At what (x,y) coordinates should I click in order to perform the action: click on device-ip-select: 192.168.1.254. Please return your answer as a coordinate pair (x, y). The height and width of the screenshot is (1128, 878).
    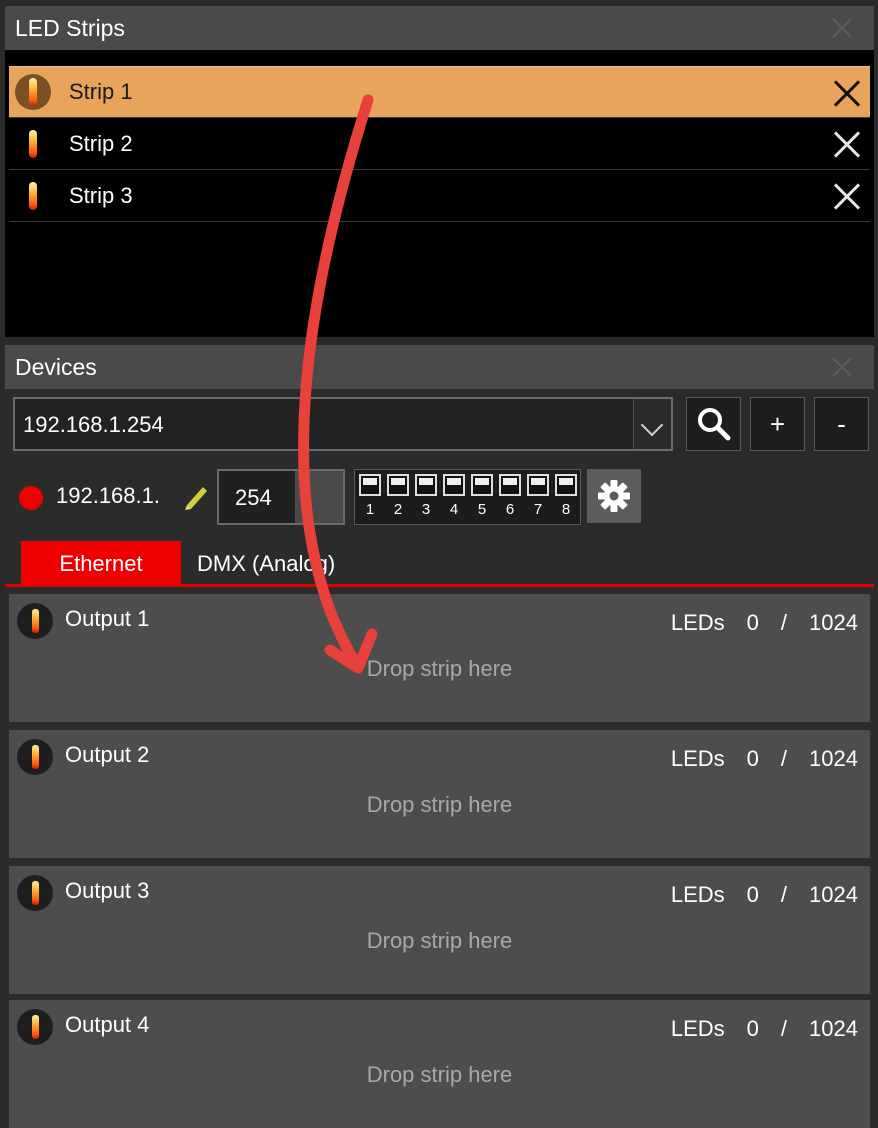
    Looking at the image, I should click on (343, 424).